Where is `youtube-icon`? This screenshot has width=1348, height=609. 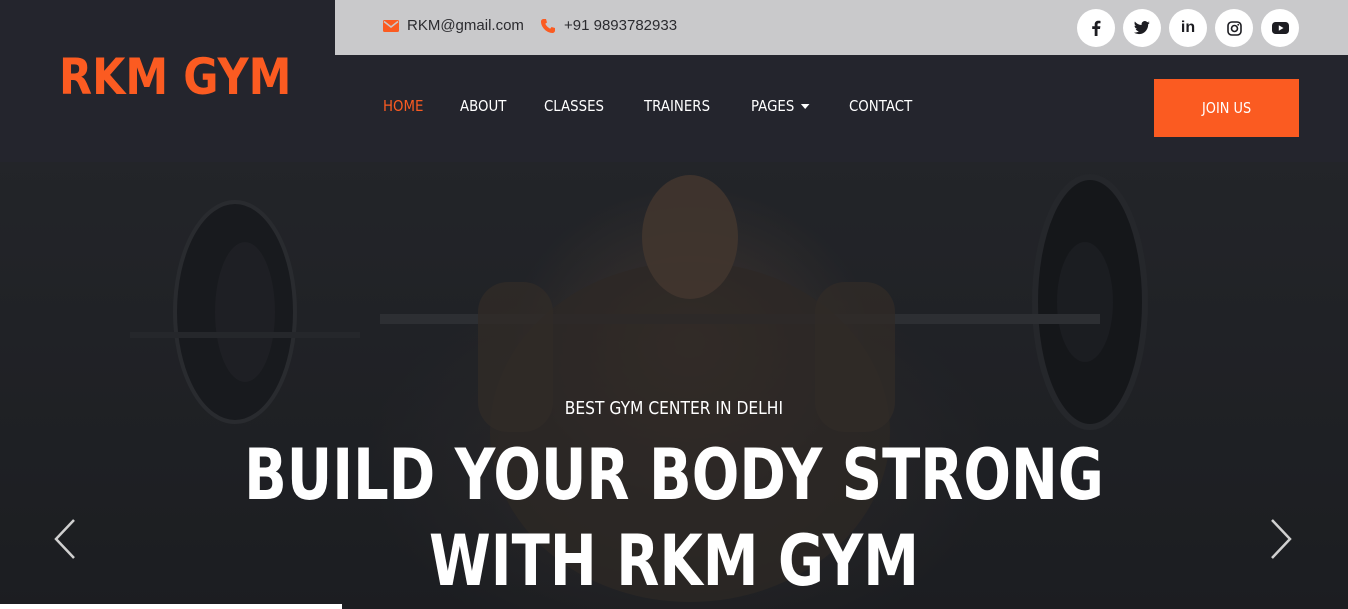 youtube-icon is located at coordinates (1280, 28).